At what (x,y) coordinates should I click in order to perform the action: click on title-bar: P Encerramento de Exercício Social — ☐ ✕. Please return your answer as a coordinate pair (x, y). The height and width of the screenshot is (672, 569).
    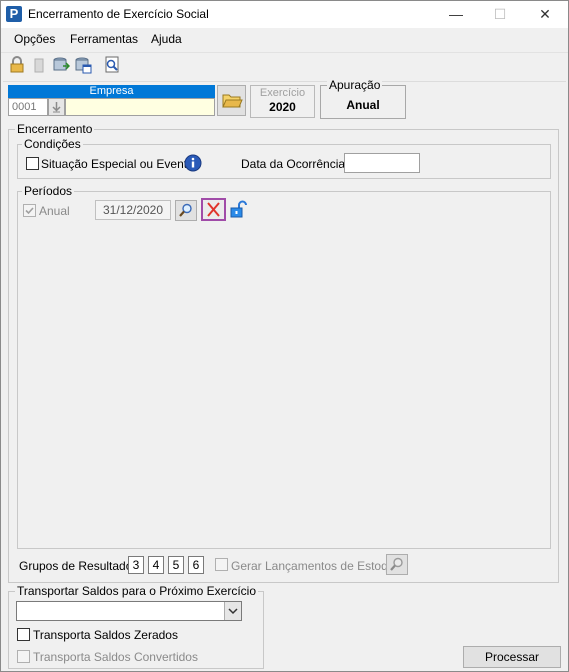
    Looking at the image, I should click on (284, 14).